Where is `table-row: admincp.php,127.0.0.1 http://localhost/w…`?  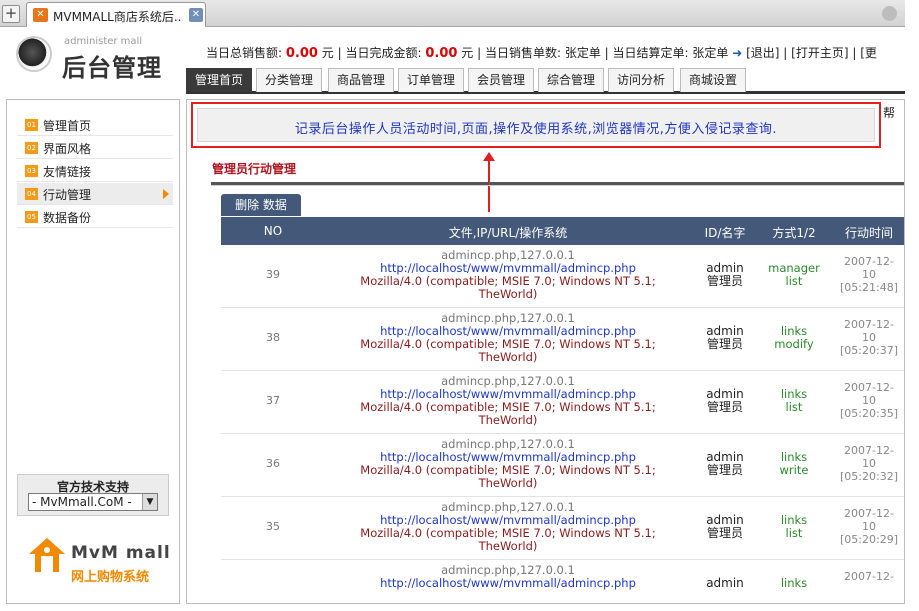 table-row: admincp.php,127.0.0.1 http://localhost/w… is located at coordinates (562, 581).